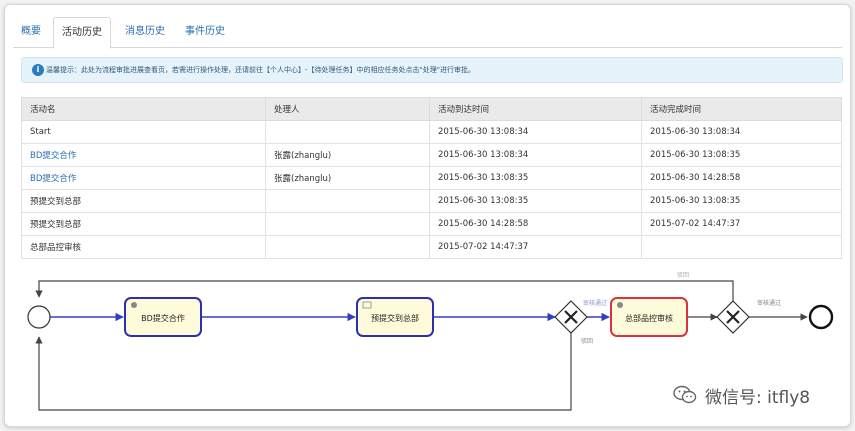 The height and width of the screenshot is (431, 855). What do you see at coordinates (587, 341) in the screenshot?
I see `flow-label-reject: 驳回` at bounding box center [587, 341].